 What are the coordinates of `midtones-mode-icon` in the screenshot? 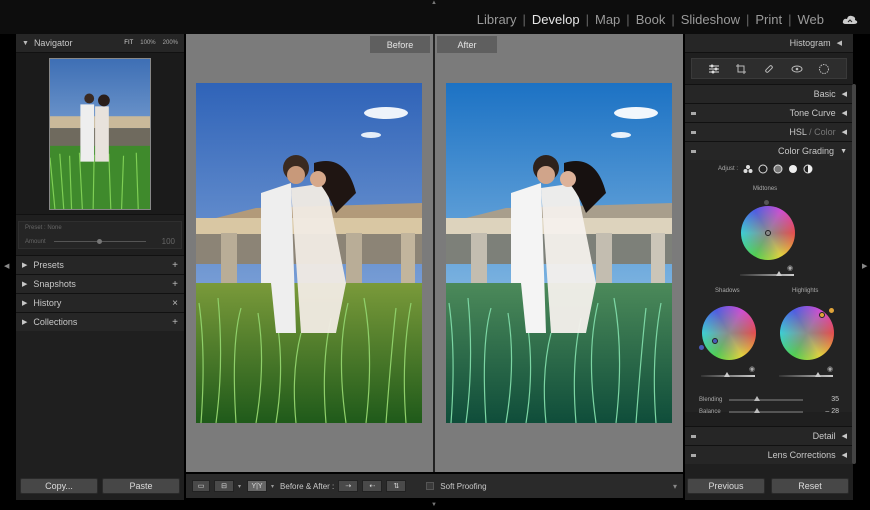 It's located at (778, 169).